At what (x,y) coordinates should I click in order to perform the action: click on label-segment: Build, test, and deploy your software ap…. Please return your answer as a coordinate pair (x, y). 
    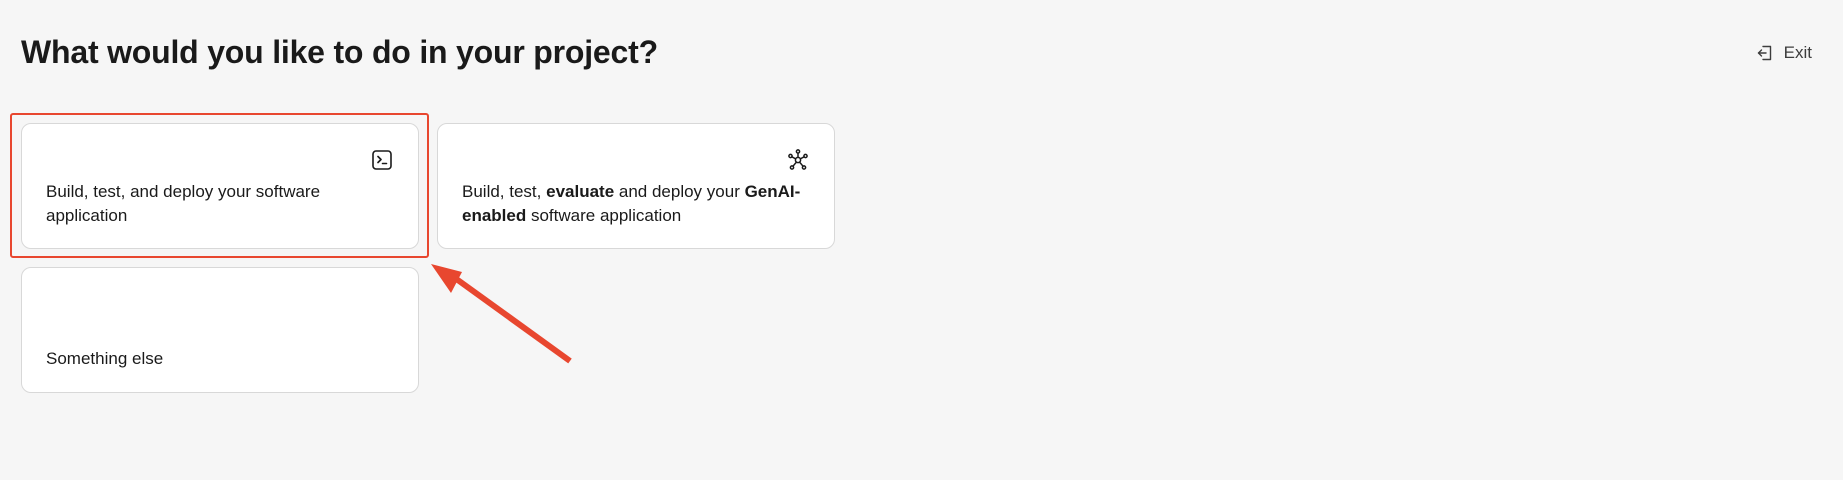
    Looking at the image, I should click on (183, 203).